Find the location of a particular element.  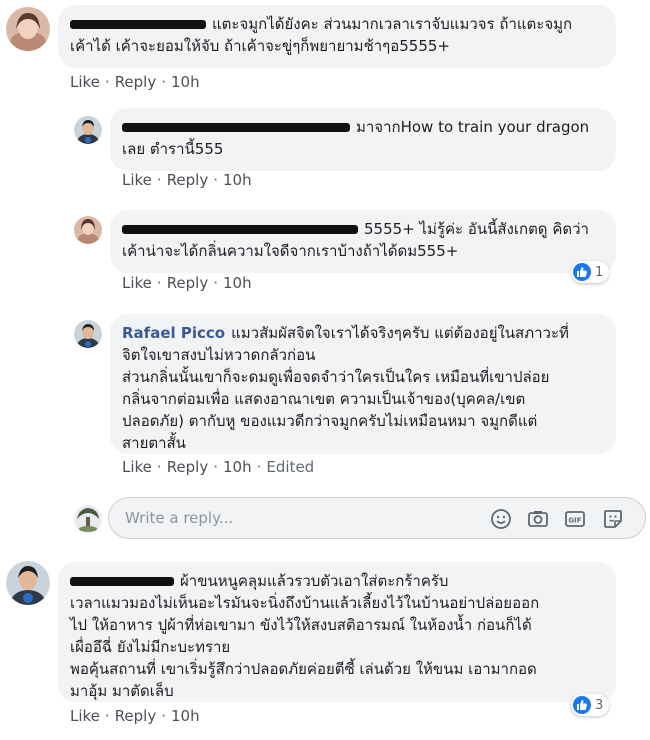

comment-line: ผ้าขนหนูคลุมแล้วรวบตัวเอาใส่ตะกร้าครับ is located at coordinates (337, 581).